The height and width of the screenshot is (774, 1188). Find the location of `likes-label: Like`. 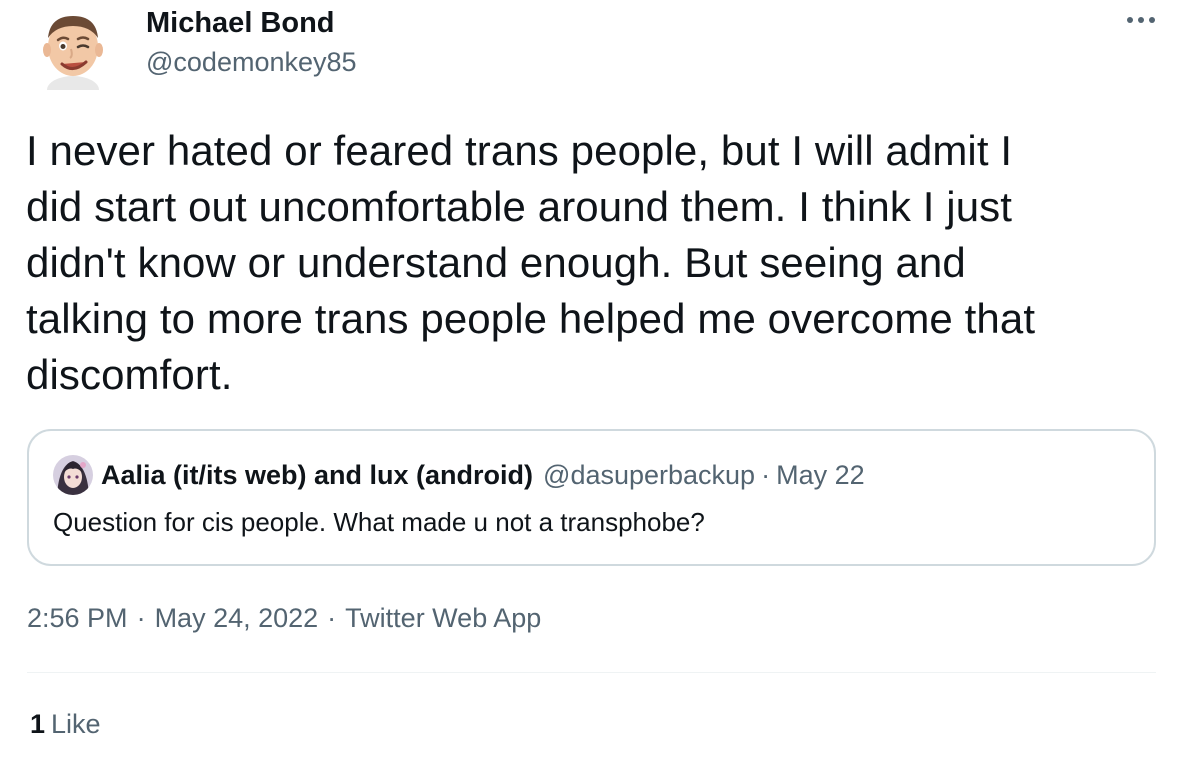

likes-label: Like is located at coordinates (76, 724).